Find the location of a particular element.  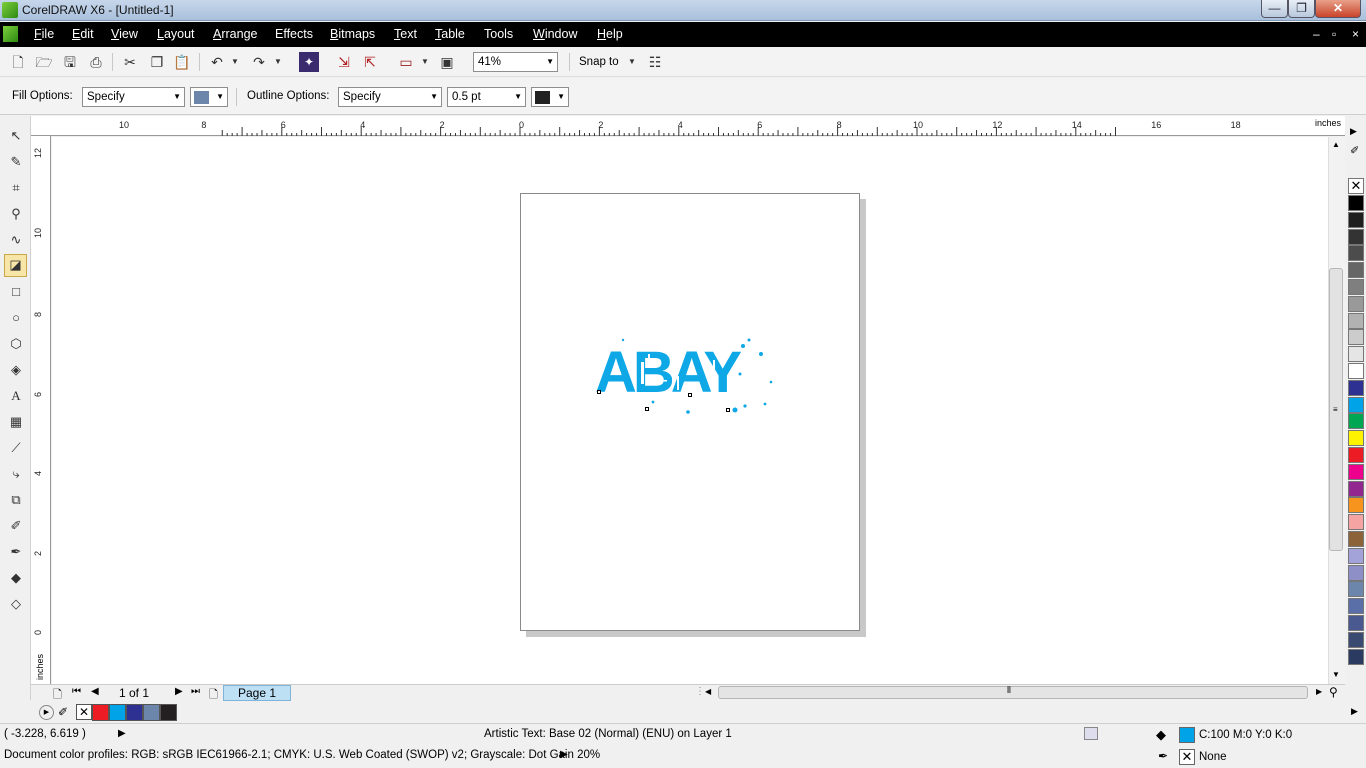

rectangle-tool-icon: □ is located at coordinates (16, 292).